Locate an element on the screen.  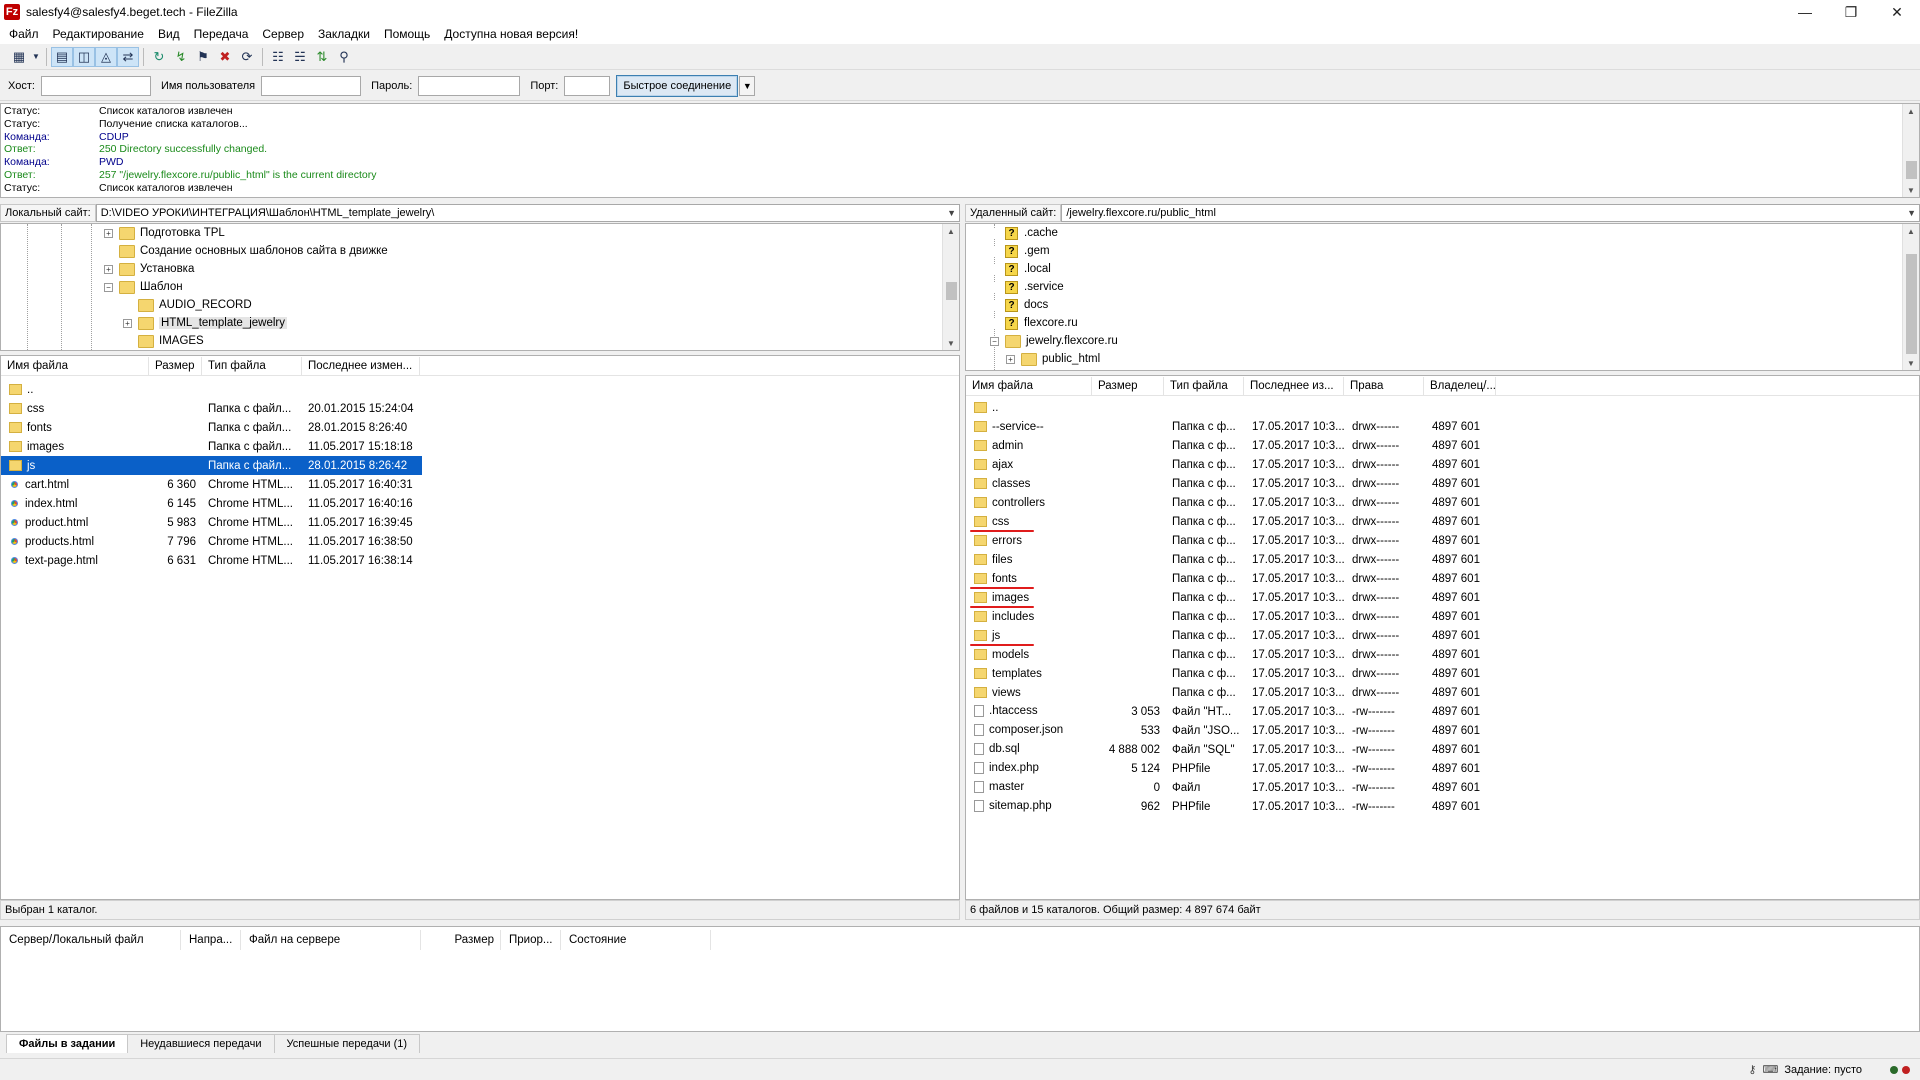
menu-help: Помощь is located at coordinates (407, 34).